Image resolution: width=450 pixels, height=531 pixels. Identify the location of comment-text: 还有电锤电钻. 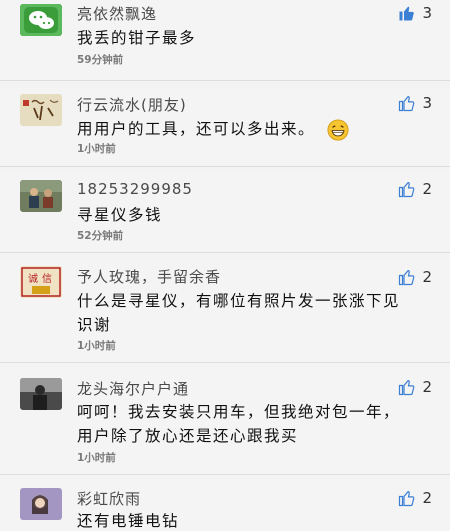
(128, 521).